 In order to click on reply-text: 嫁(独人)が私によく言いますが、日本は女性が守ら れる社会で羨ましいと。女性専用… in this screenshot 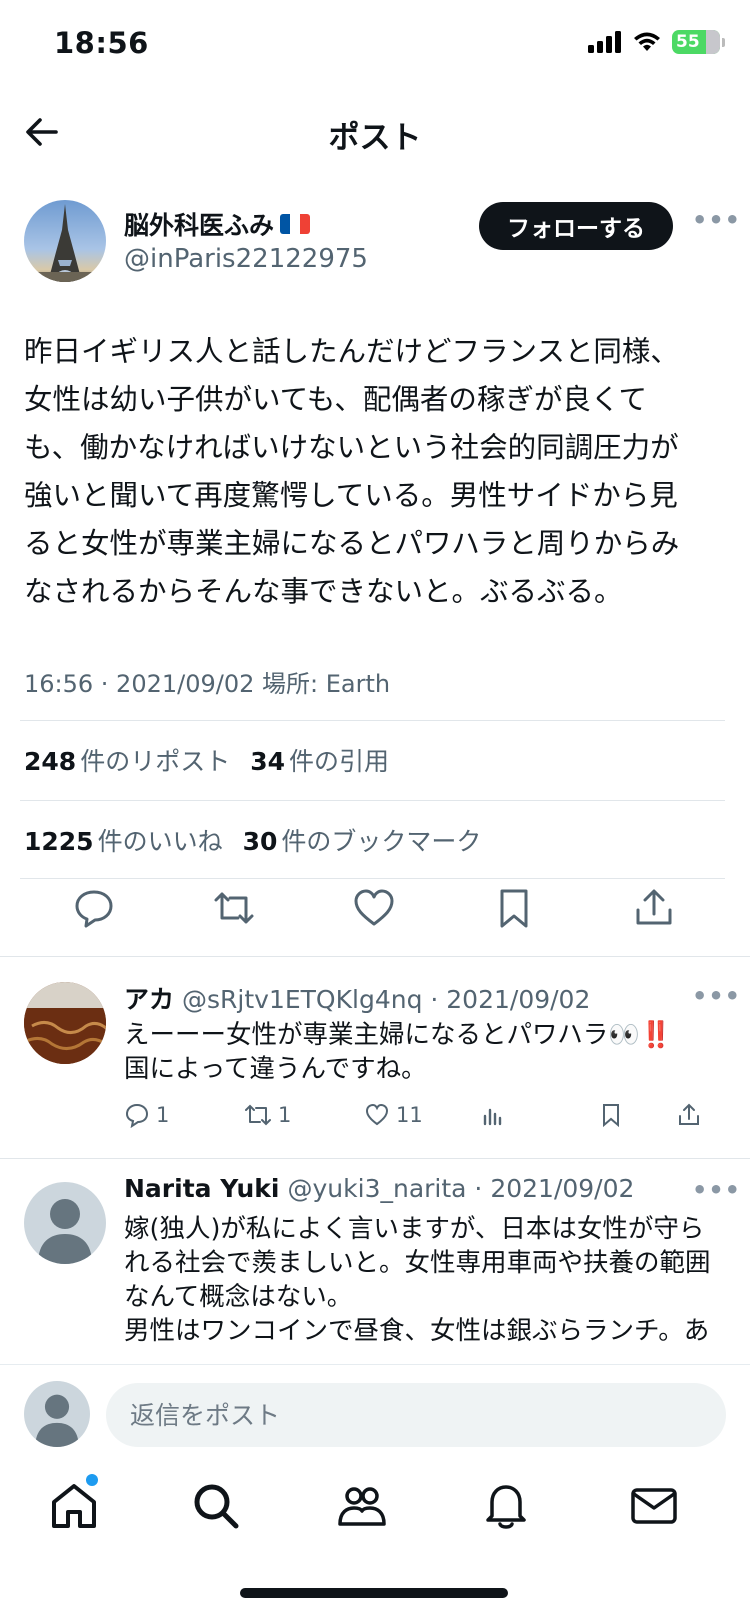, I will do `click(417, 1280)`.